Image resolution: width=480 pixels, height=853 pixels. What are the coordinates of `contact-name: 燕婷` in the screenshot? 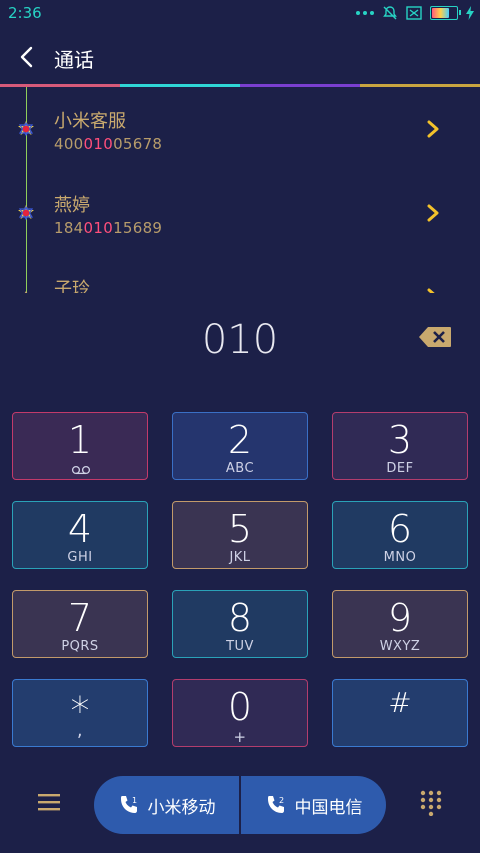 It's located at (72, 205).